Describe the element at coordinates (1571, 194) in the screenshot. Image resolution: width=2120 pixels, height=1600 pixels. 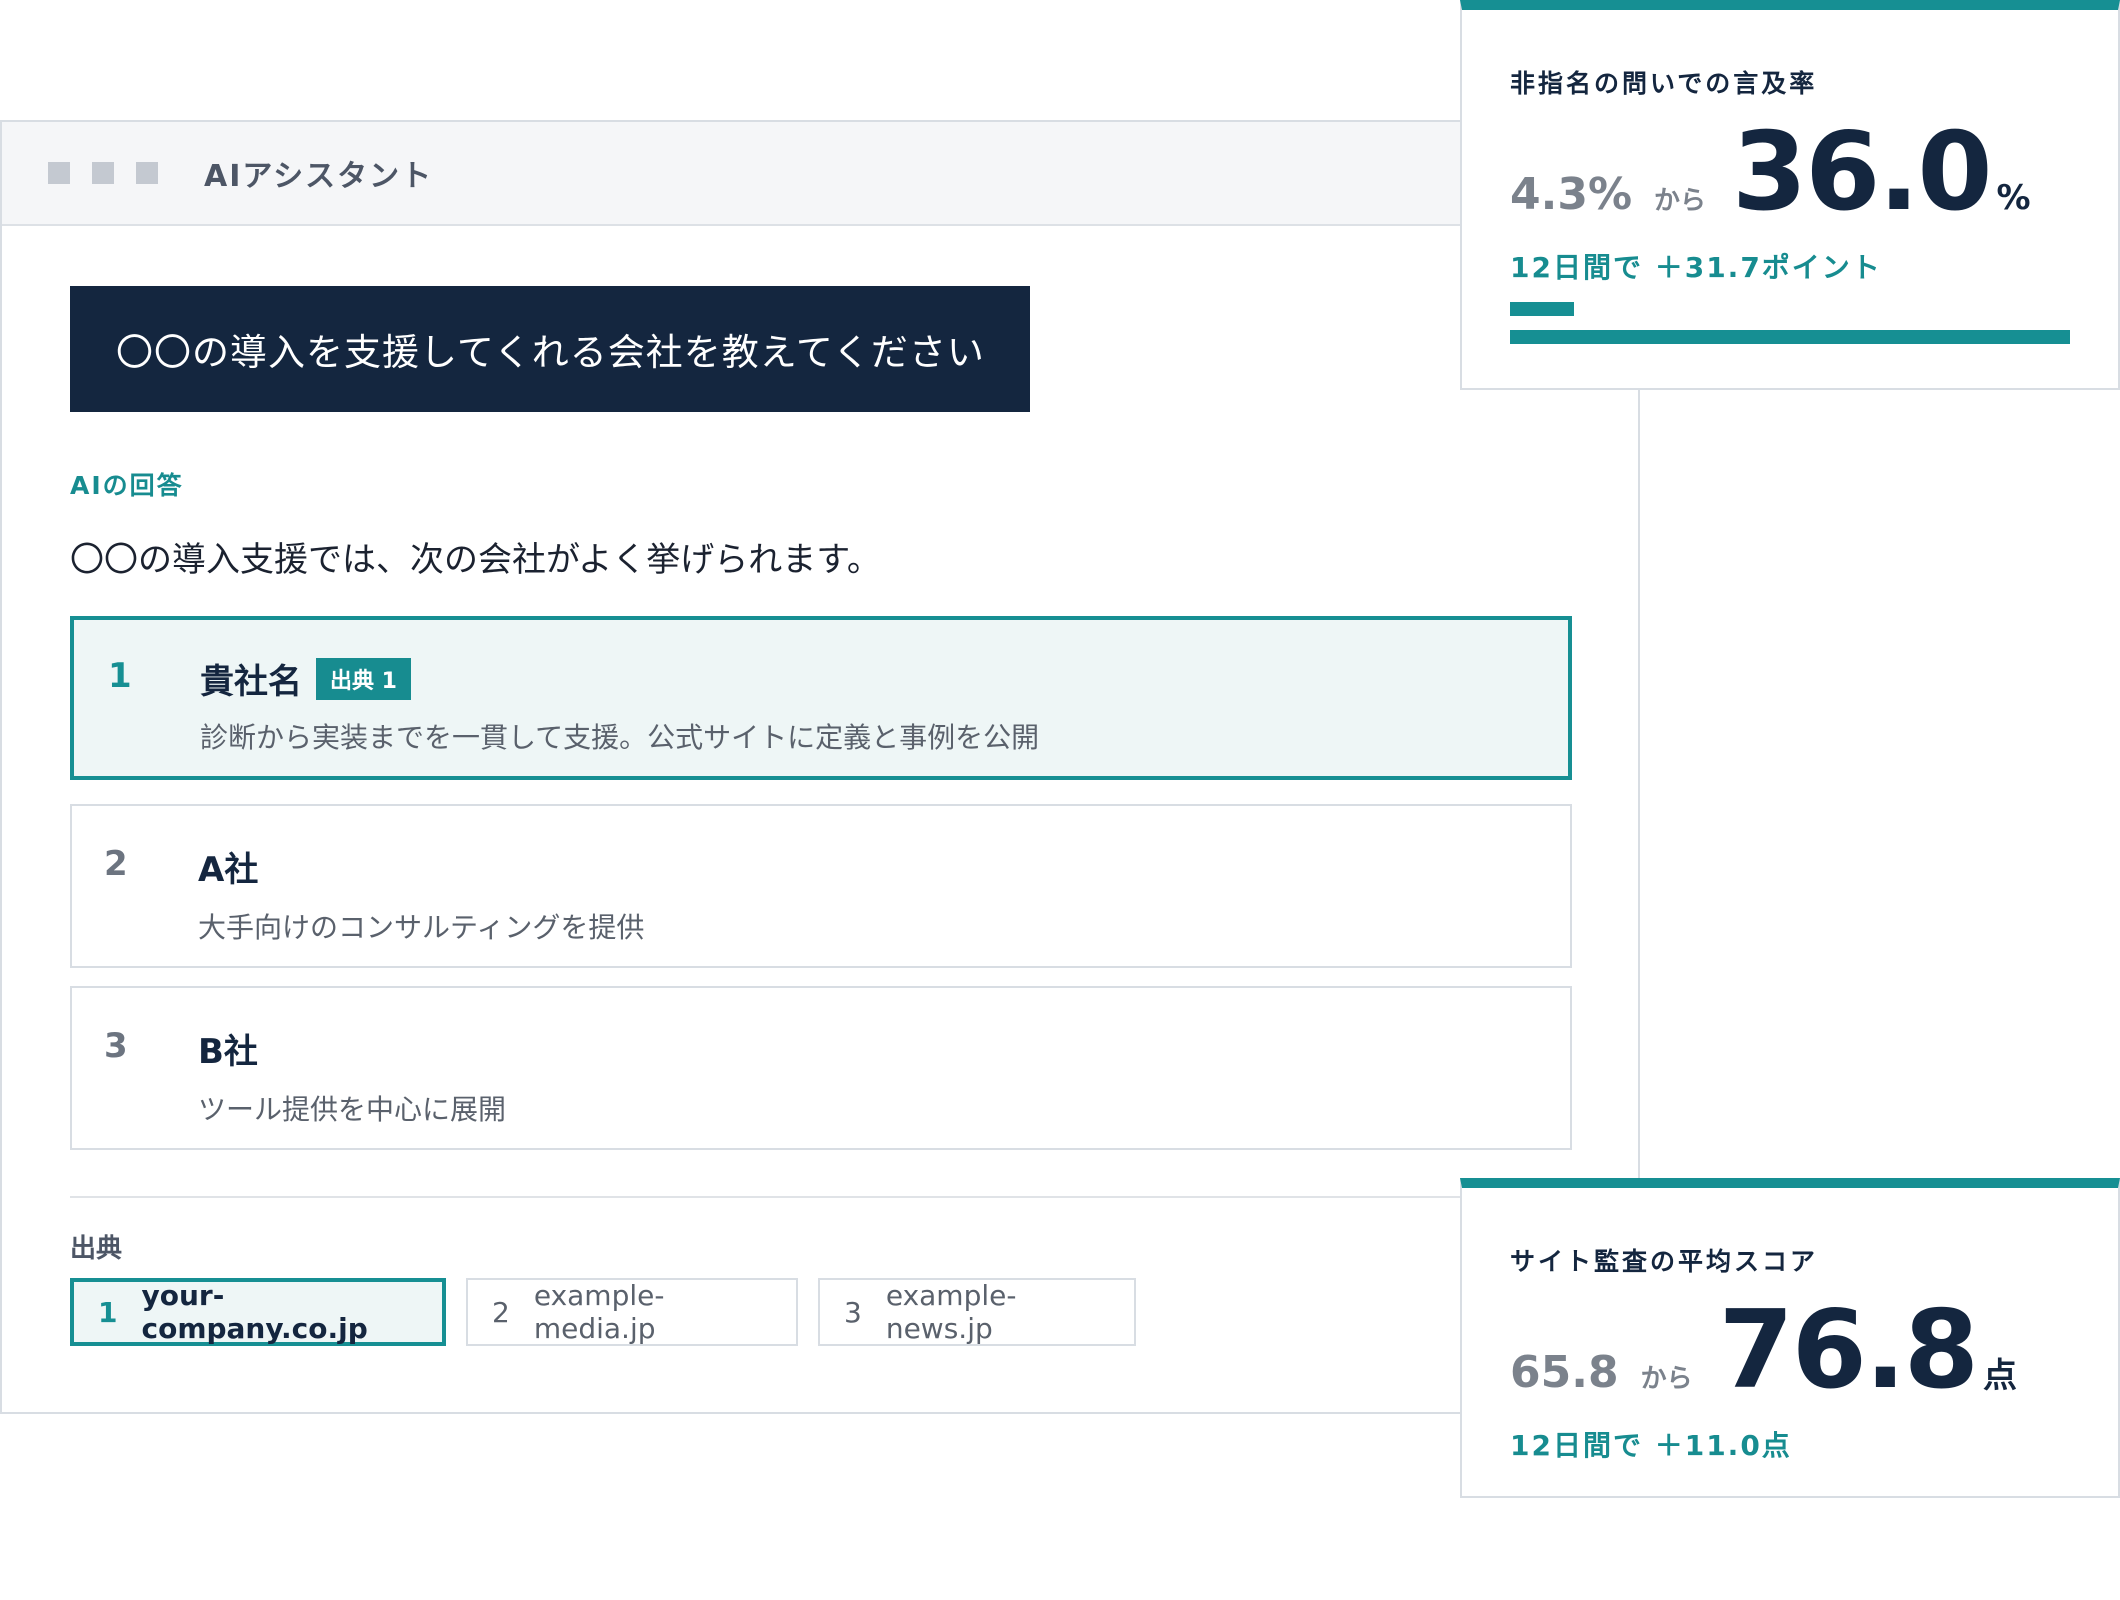
I see `metric-from-value: 4.3%` at that location.